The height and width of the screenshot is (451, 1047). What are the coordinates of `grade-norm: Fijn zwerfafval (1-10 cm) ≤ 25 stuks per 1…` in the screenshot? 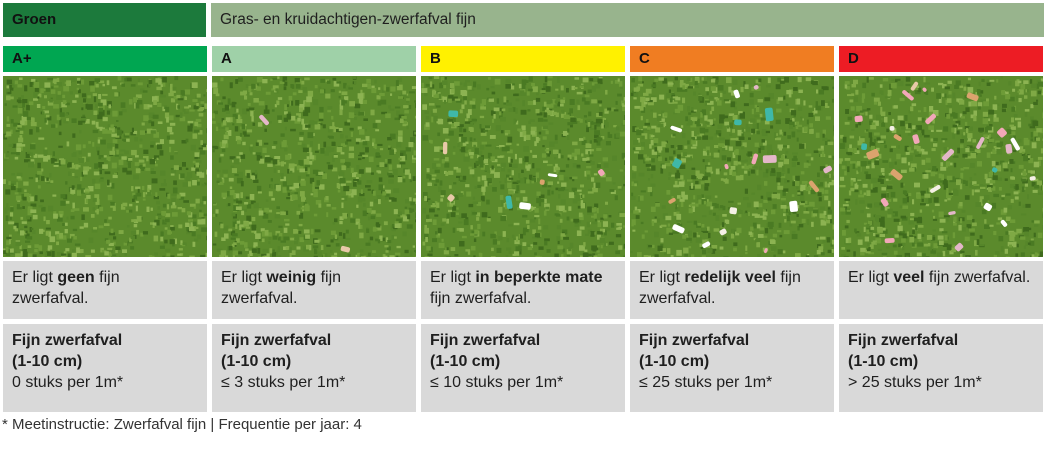 It's located at (732, 368).